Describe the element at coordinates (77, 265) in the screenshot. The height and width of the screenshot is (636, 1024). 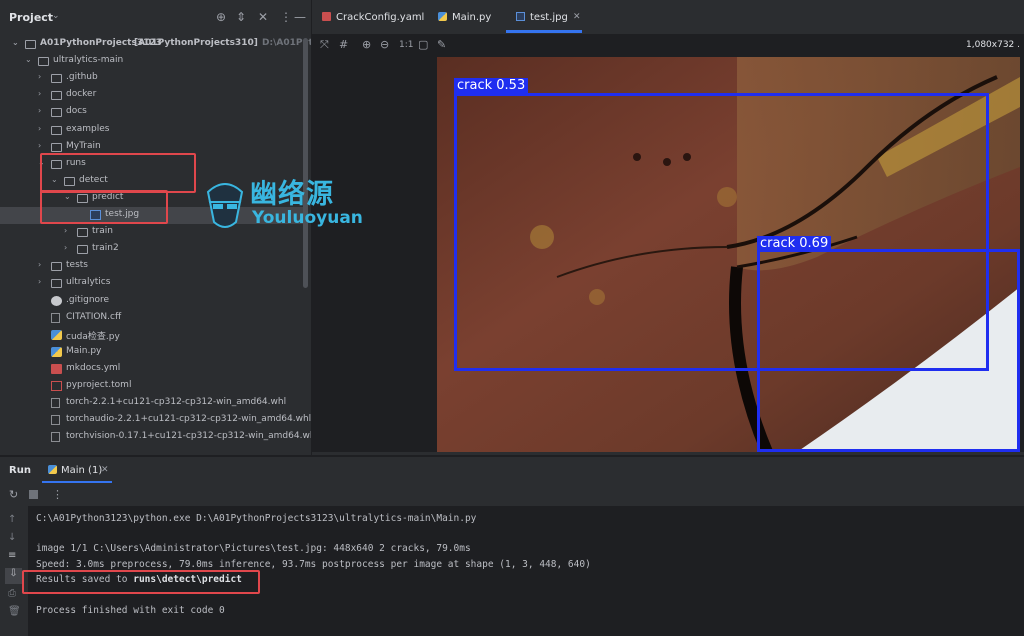
I see `tree-item-label: tests` at that location.